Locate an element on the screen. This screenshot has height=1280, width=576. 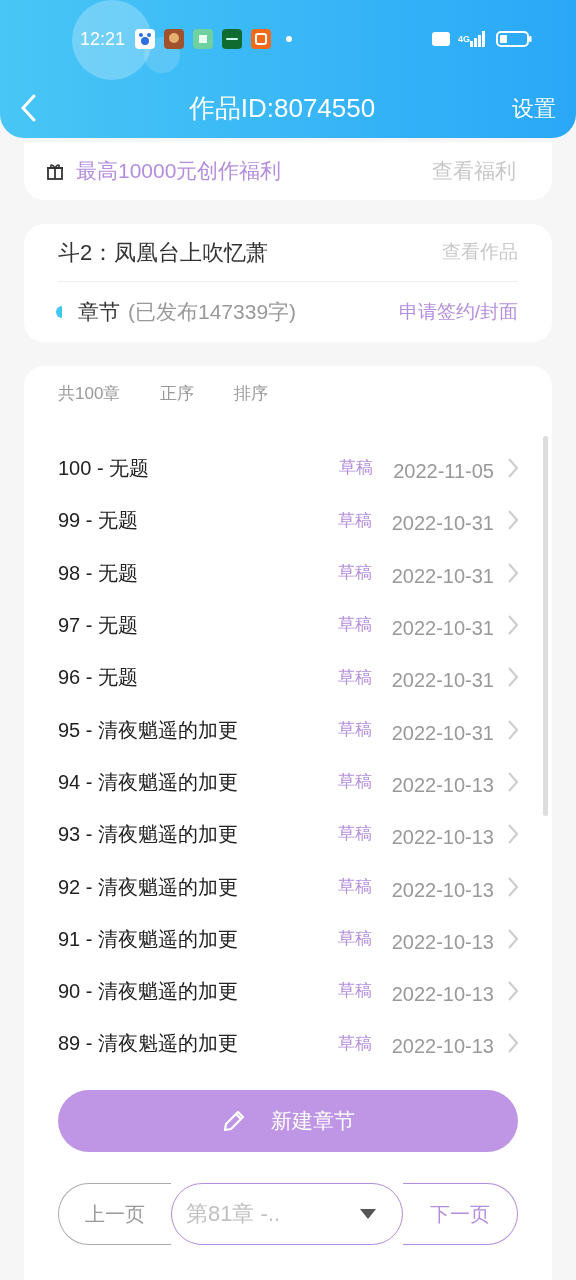
store-app-icon is located at coordinates (232, 39).